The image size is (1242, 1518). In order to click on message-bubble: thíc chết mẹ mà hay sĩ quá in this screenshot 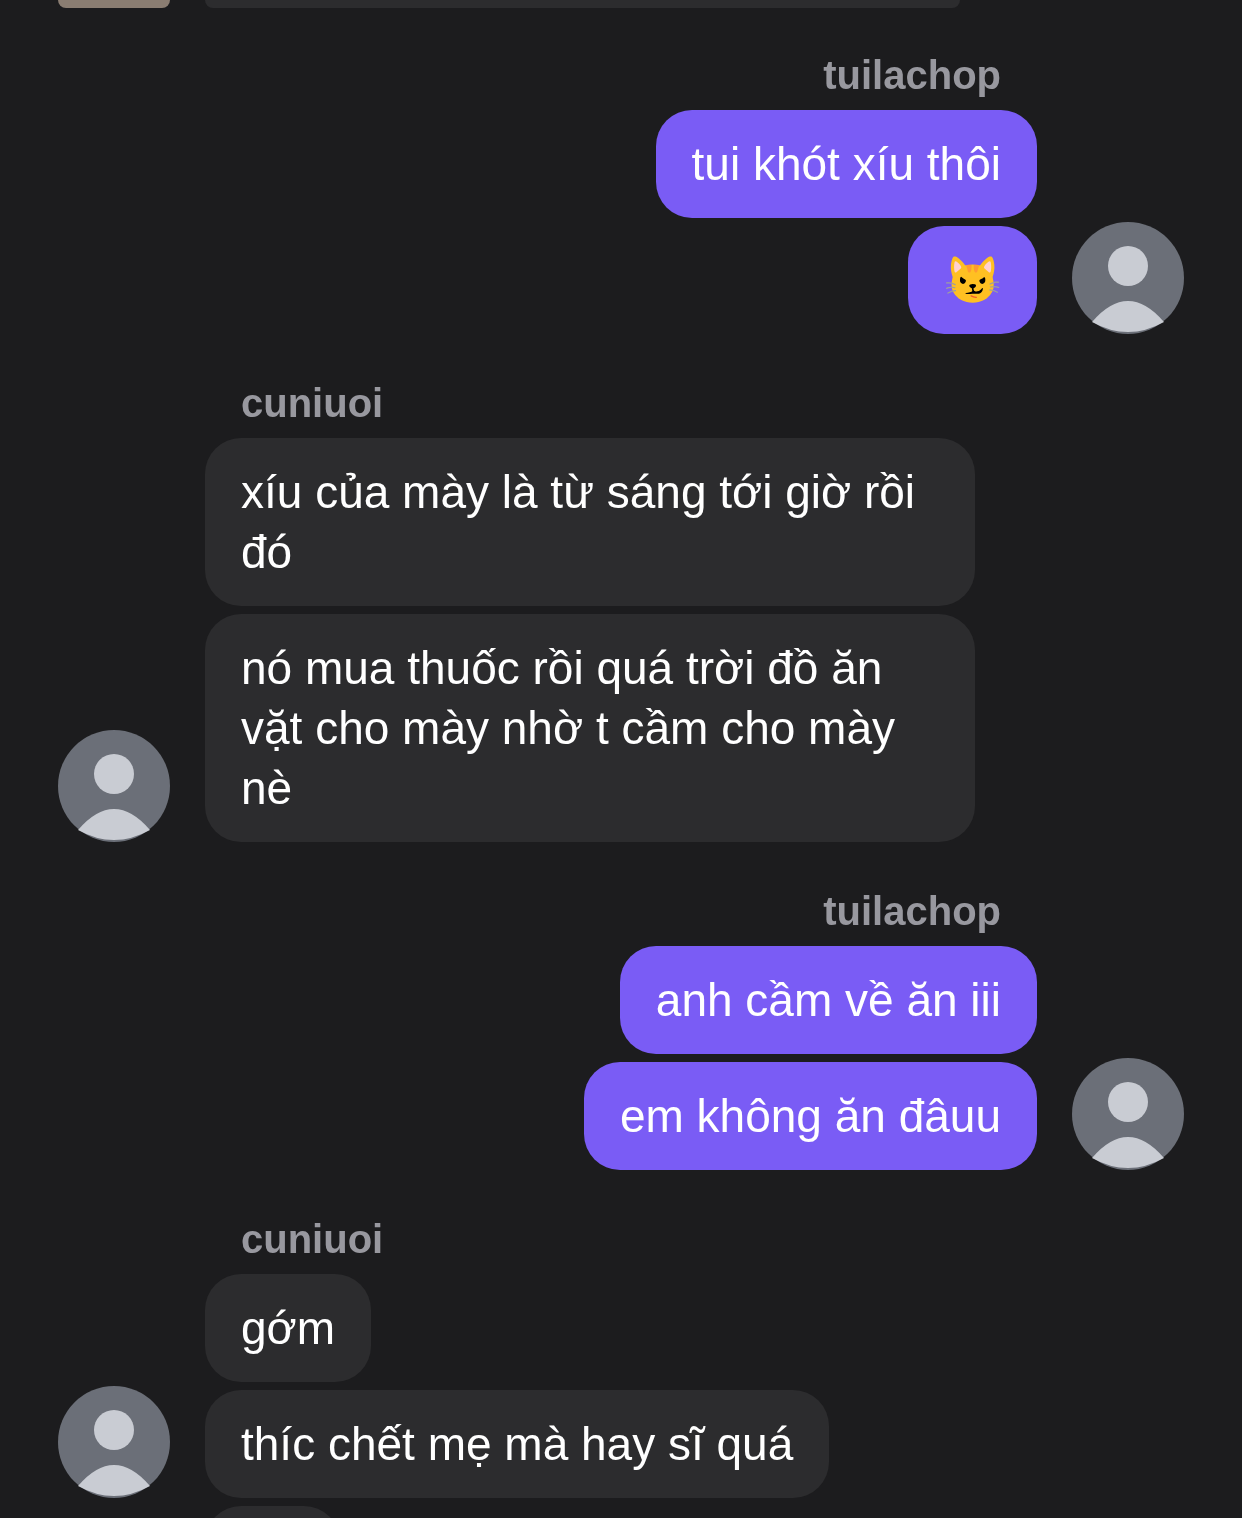, I will do `click(517, 1444)`.